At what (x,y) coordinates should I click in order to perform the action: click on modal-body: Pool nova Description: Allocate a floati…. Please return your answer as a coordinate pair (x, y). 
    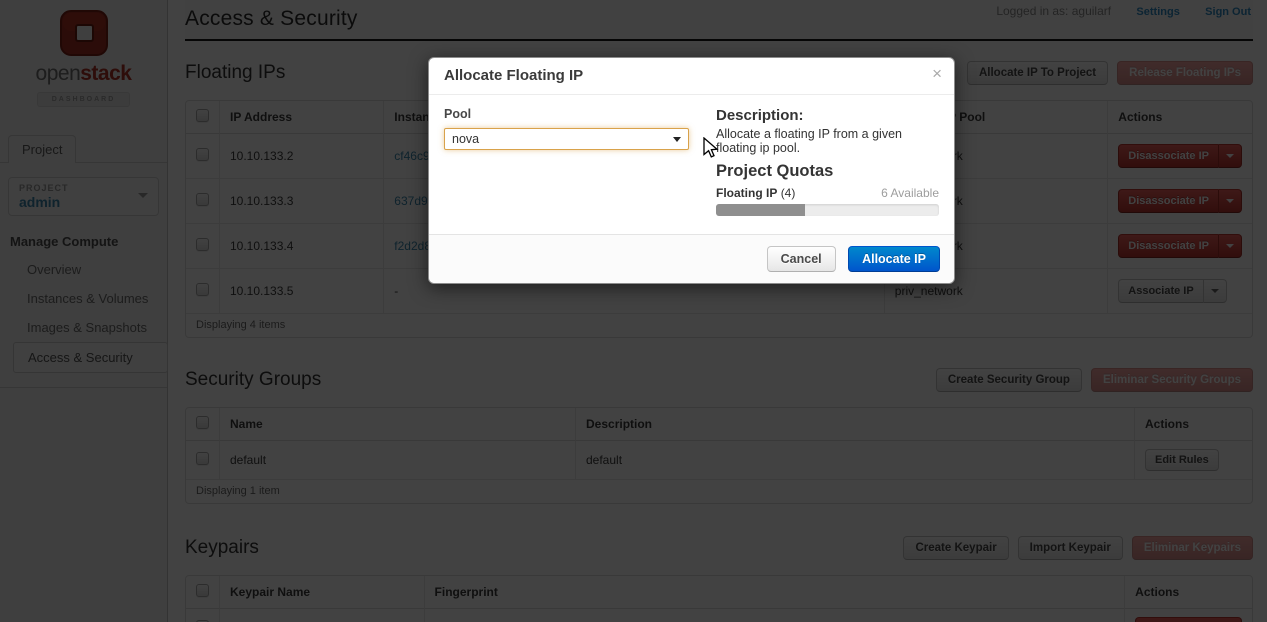
    Looking at the image, I should click on (691, 164).